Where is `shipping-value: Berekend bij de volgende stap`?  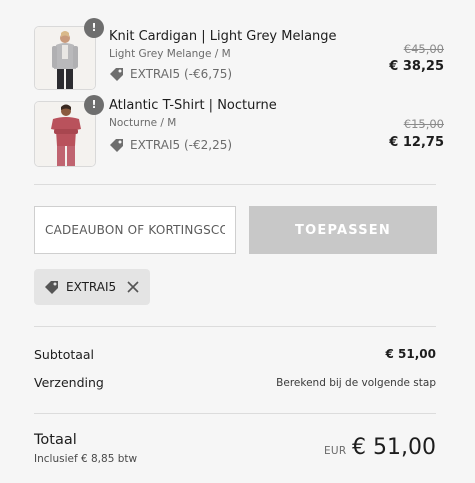 shipping-value: Berekend bij de volgende stap is located at coordinates (356, 383).